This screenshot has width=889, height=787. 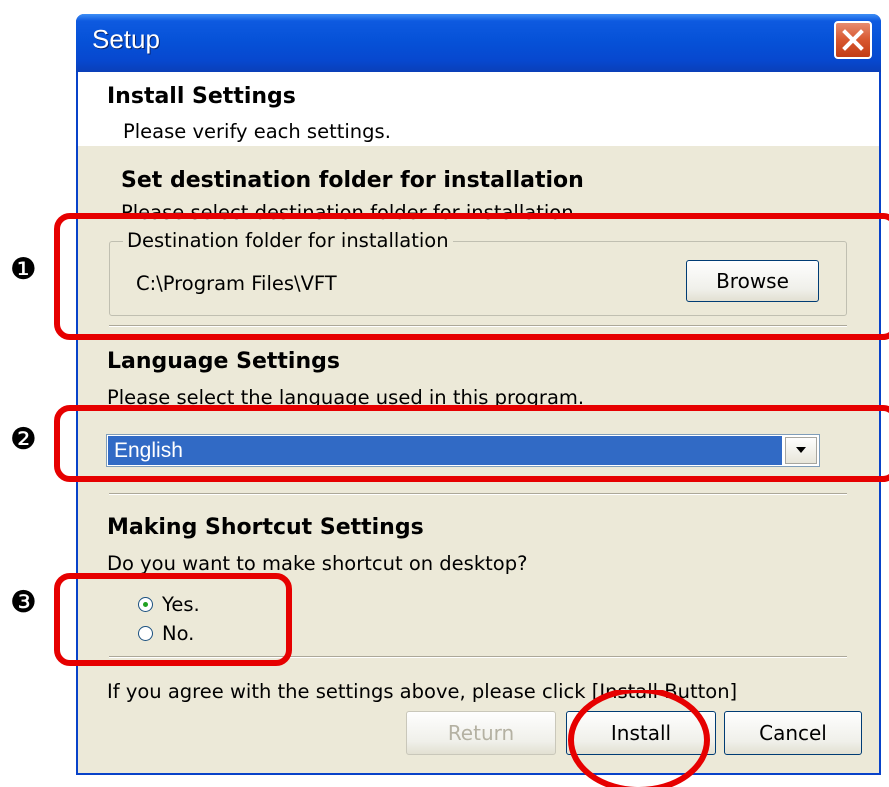 I want to click on window-title: Setup, so click(x=126, y=39).